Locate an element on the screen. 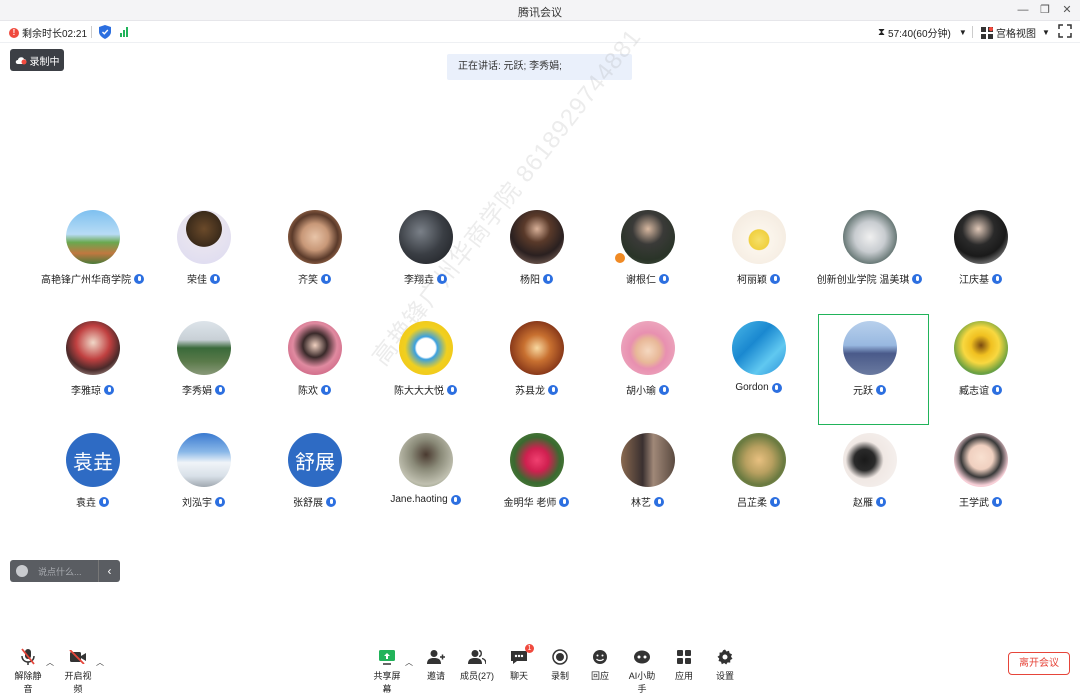  participant-tile: 臧志谊 is located at coordinates (980, 376).